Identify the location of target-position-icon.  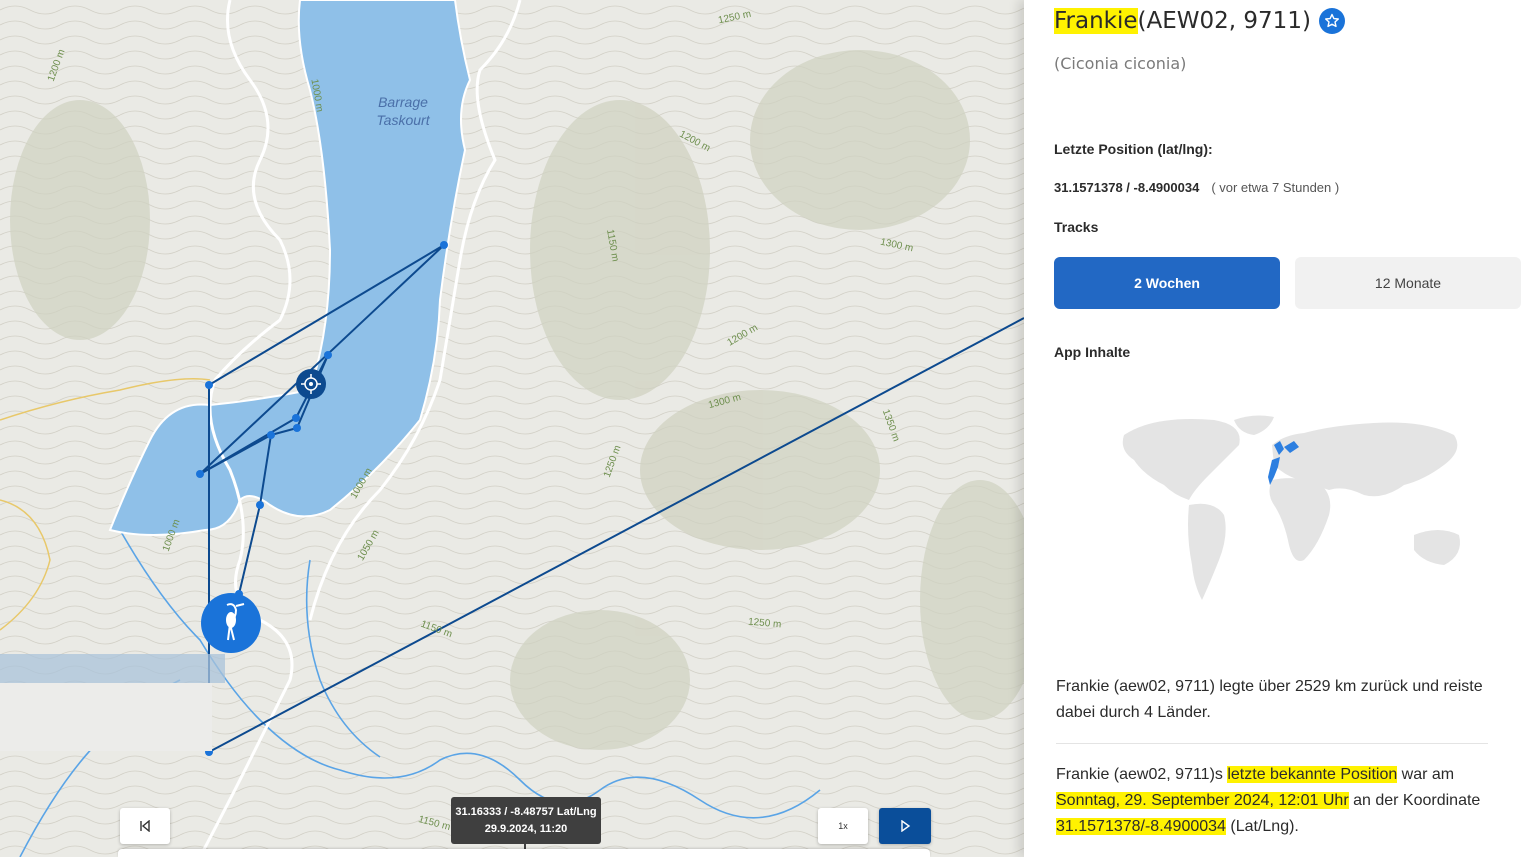
(311, 384).